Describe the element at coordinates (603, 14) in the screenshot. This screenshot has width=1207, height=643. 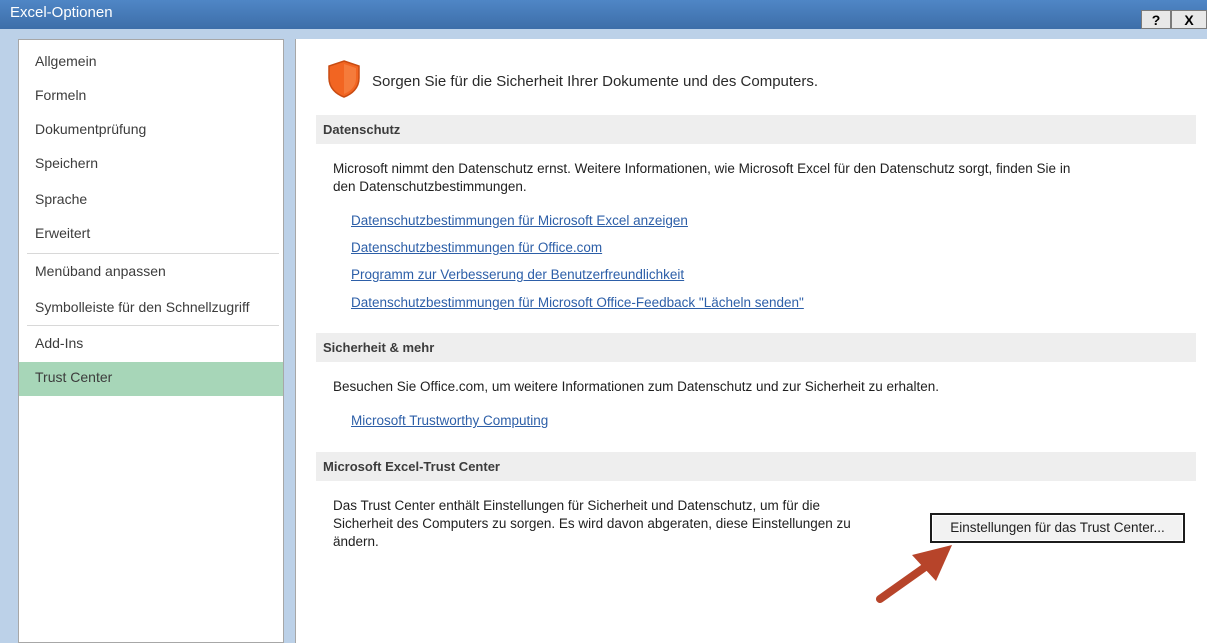
I see `title-bar: Excel-Optionen ? X` at that location.